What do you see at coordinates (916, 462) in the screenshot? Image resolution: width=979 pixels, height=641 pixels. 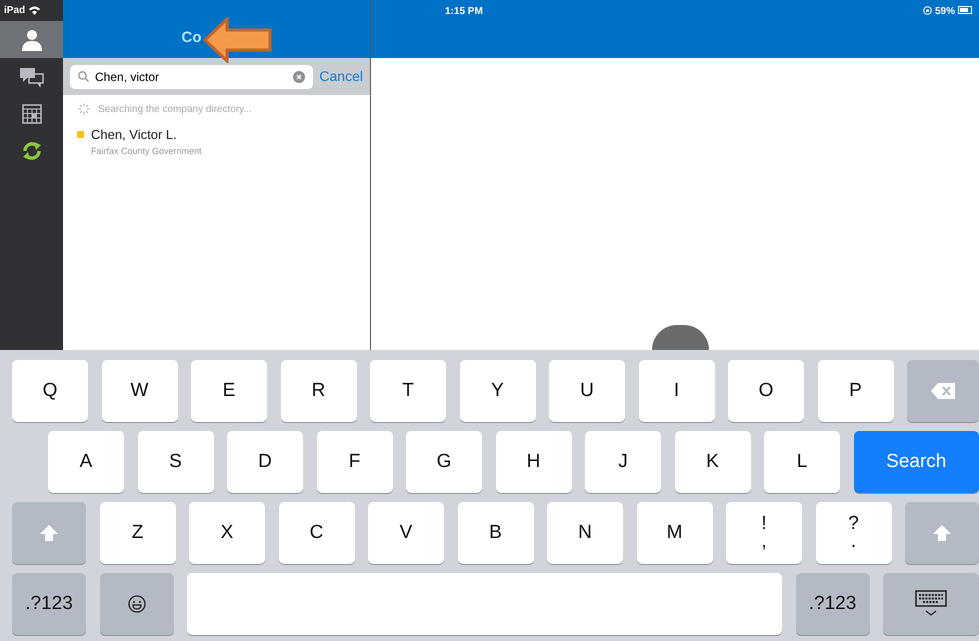 I see `search-key: Search` at bounding box center [916, 462].